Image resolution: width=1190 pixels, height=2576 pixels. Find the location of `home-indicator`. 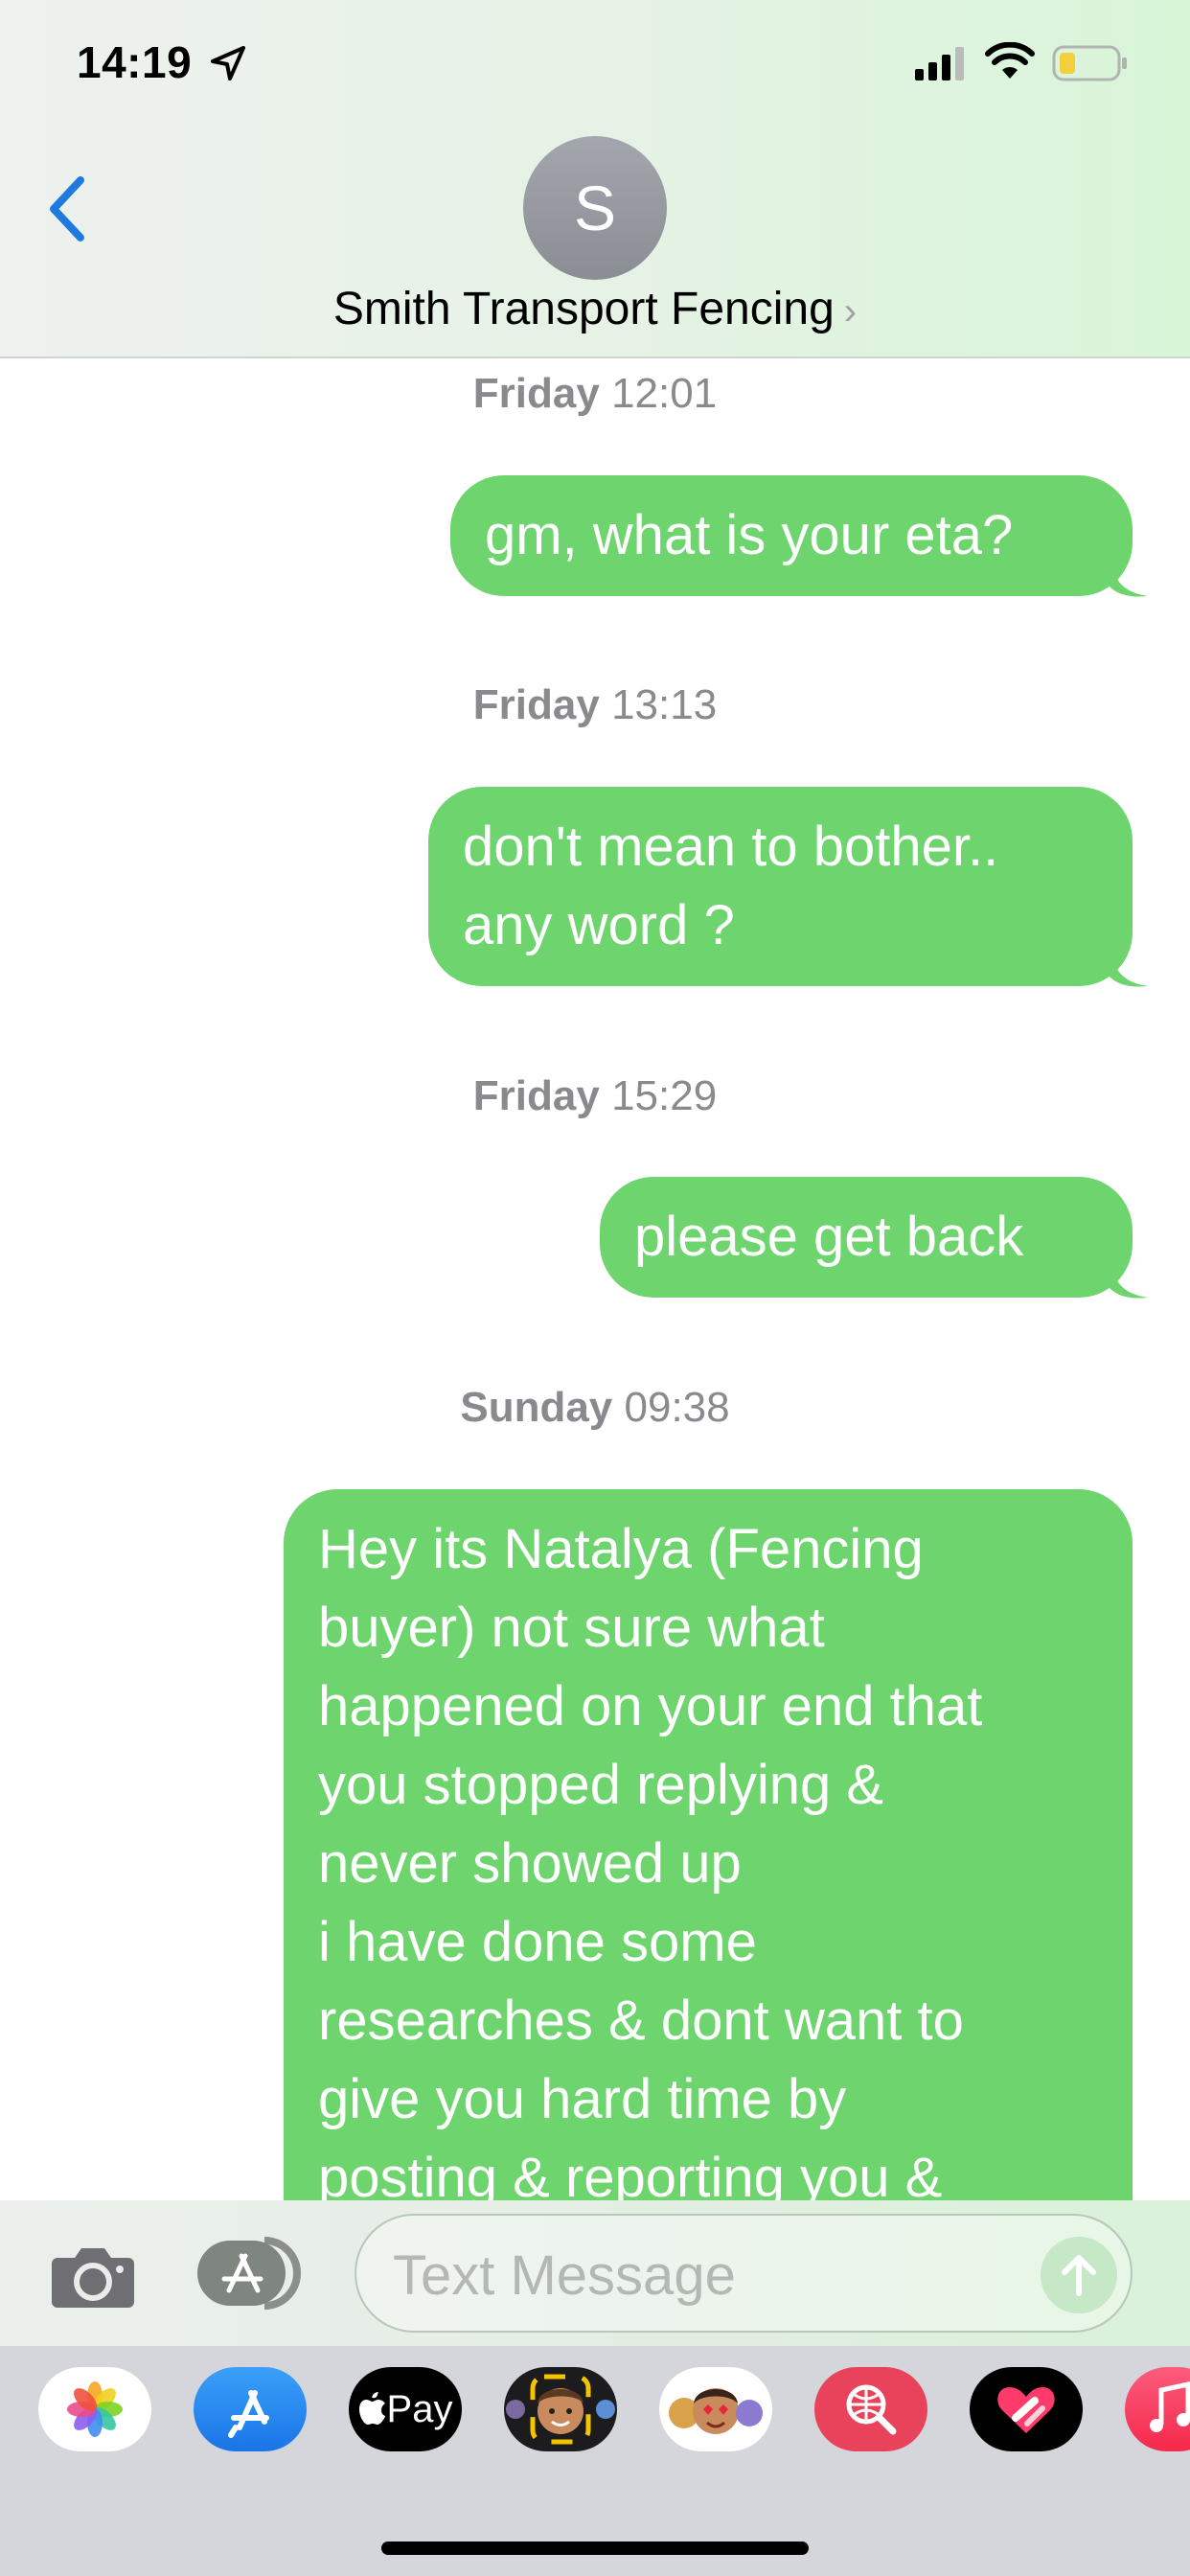

home-indicator is located at coordinates (595, 2548).